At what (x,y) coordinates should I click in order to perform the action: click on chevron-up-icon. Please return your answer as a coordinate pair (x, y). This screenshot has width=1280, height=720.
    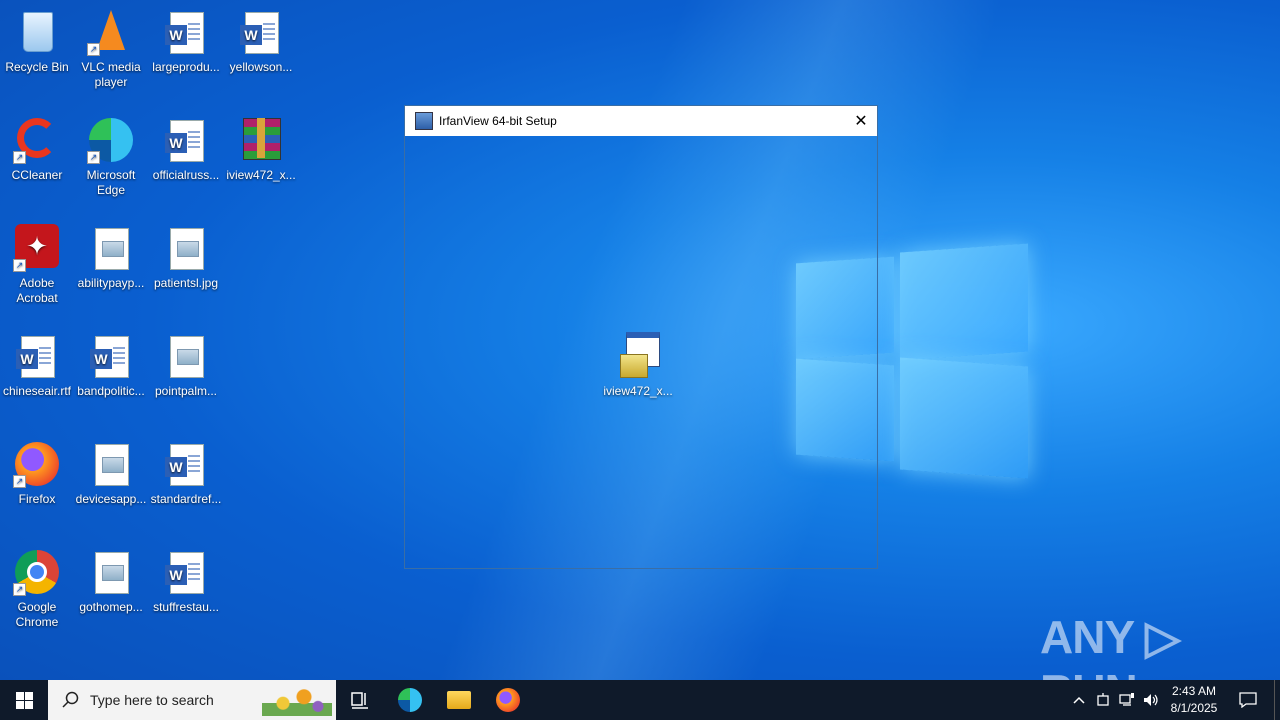
    Looking at the image, I should click on (1079, 700).